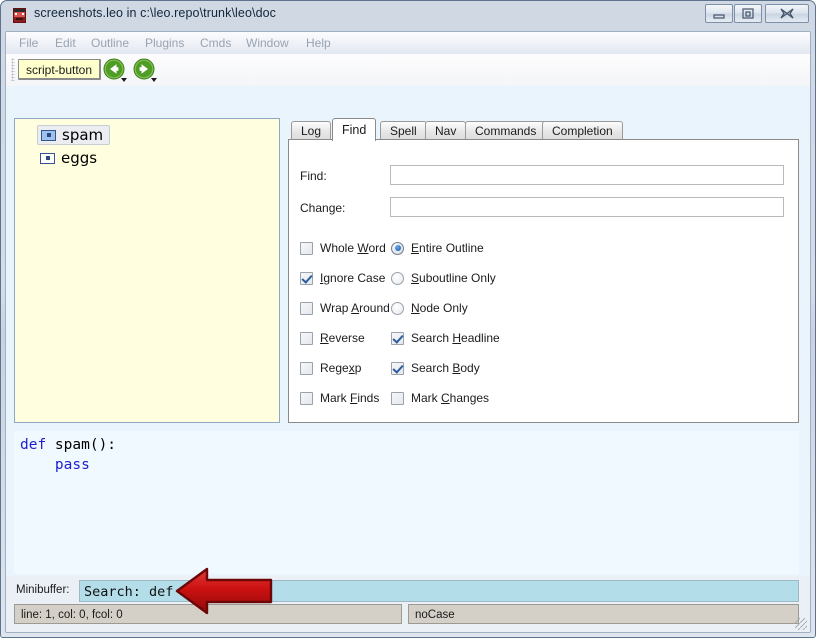  What do you see at coordinates (267, 43) in the screenshot?
I see `menu-window: Window` at bounding box center [267, 43].